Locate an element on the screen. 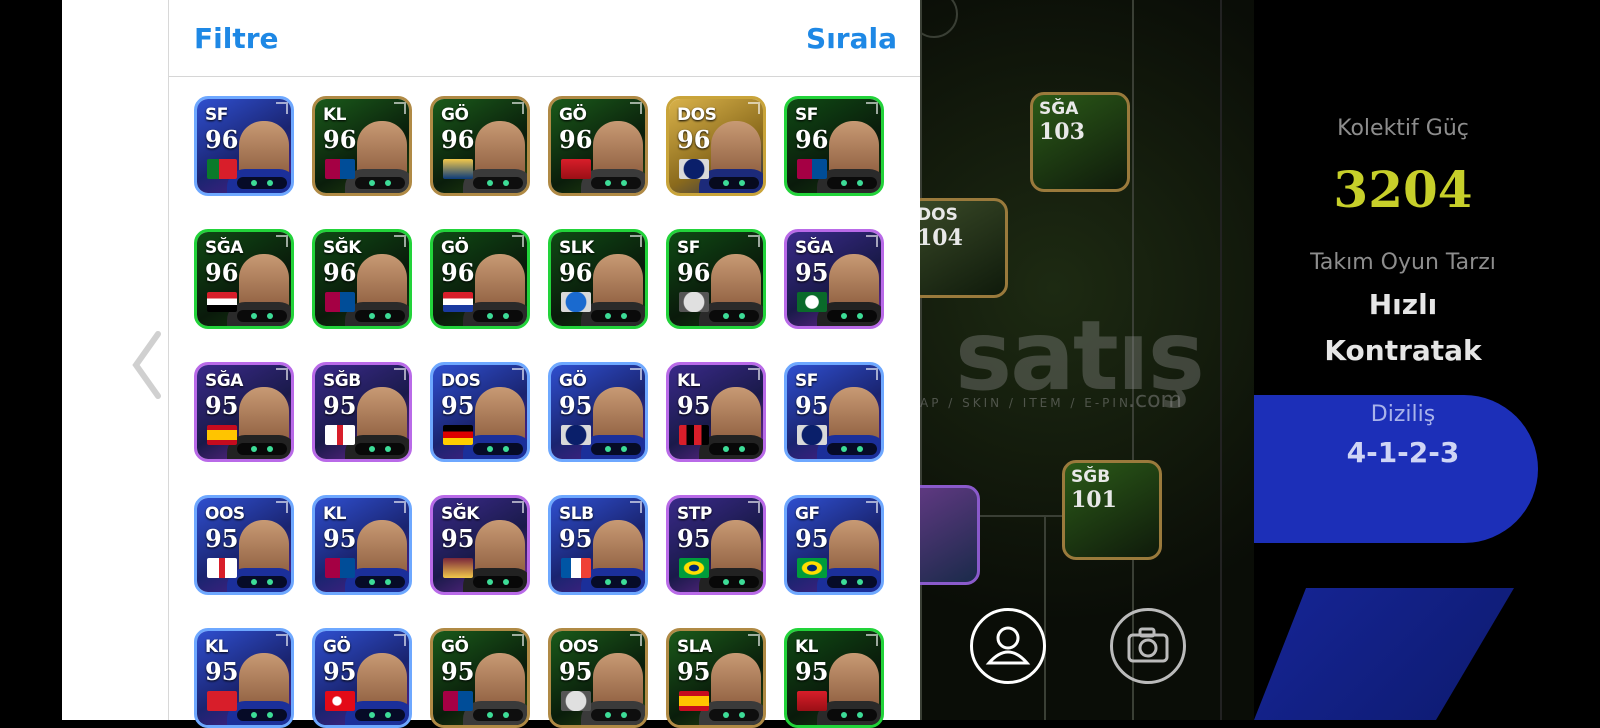  filter-button: Filtre is located at coordinates (236, 38).